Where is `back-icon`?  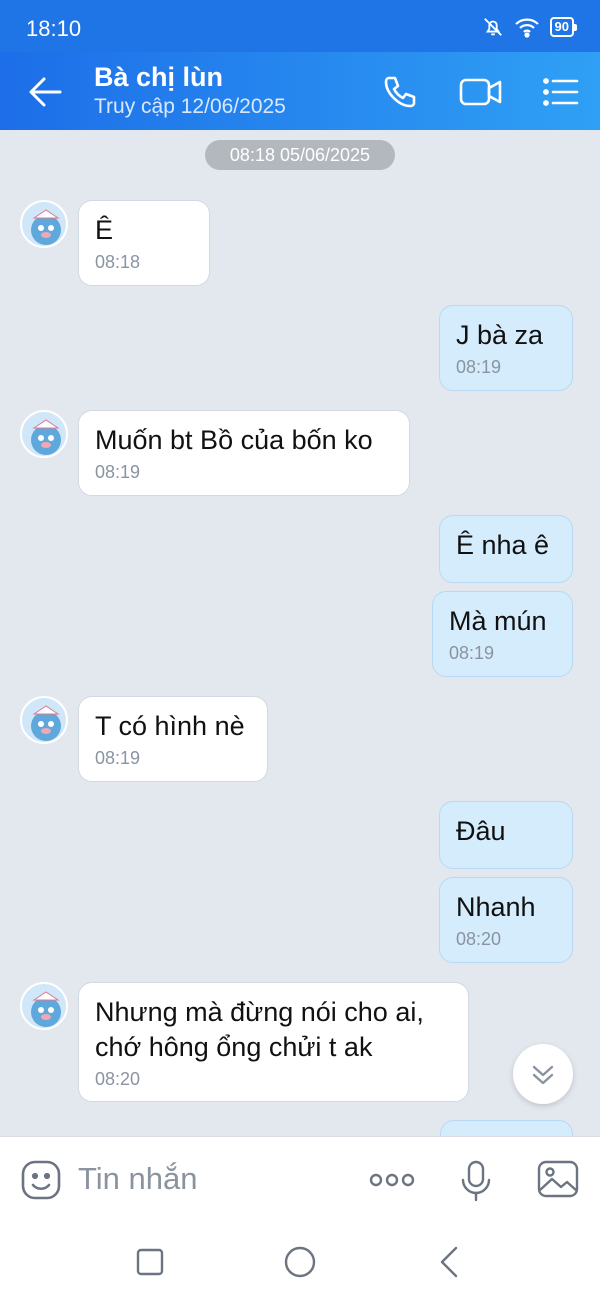
back-icon is located at coordinates (450, 1262).